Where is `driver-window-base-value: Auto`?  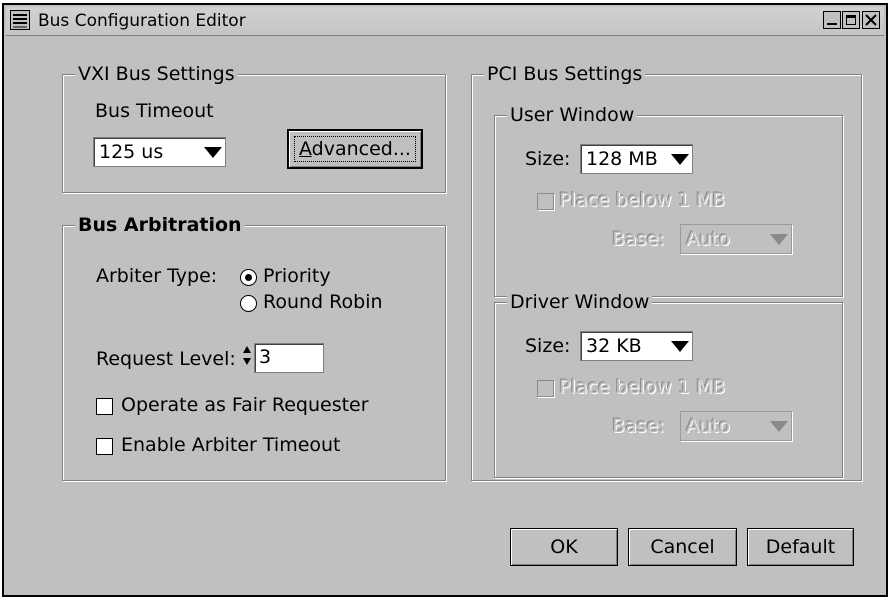
driver-window-base-value: Auto is located at coordinates (708, 426).